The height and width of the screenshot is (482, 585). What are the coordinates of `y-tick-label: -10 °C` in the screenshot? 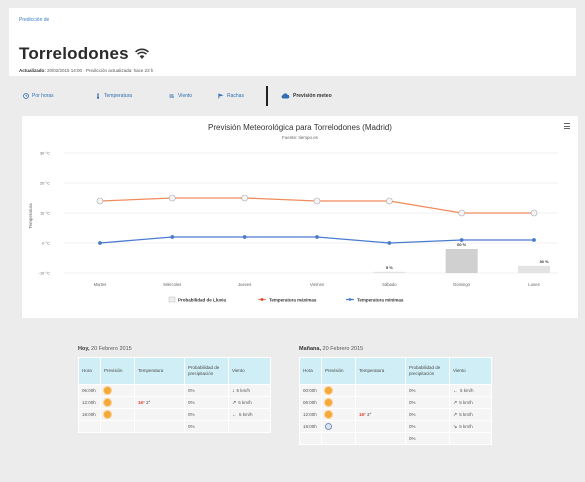 It's located at (44, 273).